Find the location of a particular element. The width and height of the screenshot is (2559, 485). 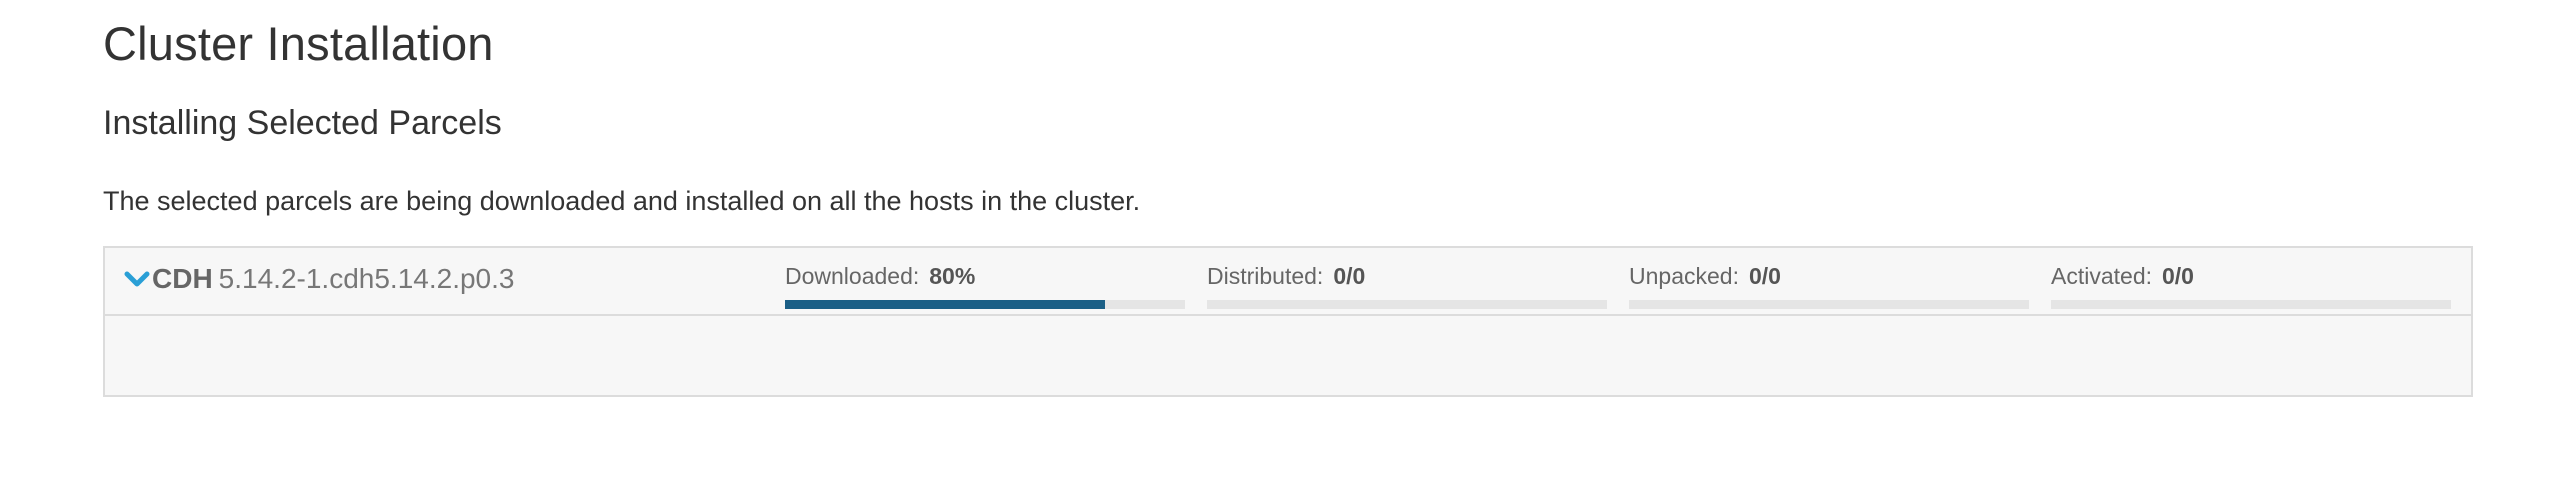

stage-activated-value: 0/0 is located at coordinates (2178, 276).